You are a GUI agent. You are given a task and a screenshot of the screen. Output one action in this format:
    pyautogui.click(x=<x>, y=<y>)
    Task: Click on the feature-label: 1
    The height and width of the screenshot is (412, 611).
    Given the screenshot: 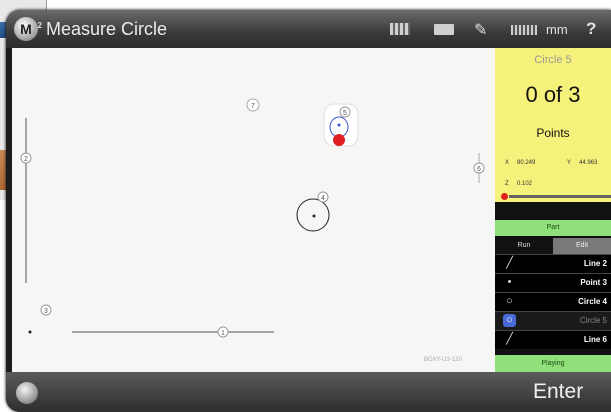 What is the action you would take?
    pyautogui.click(x=223, y=333)
    